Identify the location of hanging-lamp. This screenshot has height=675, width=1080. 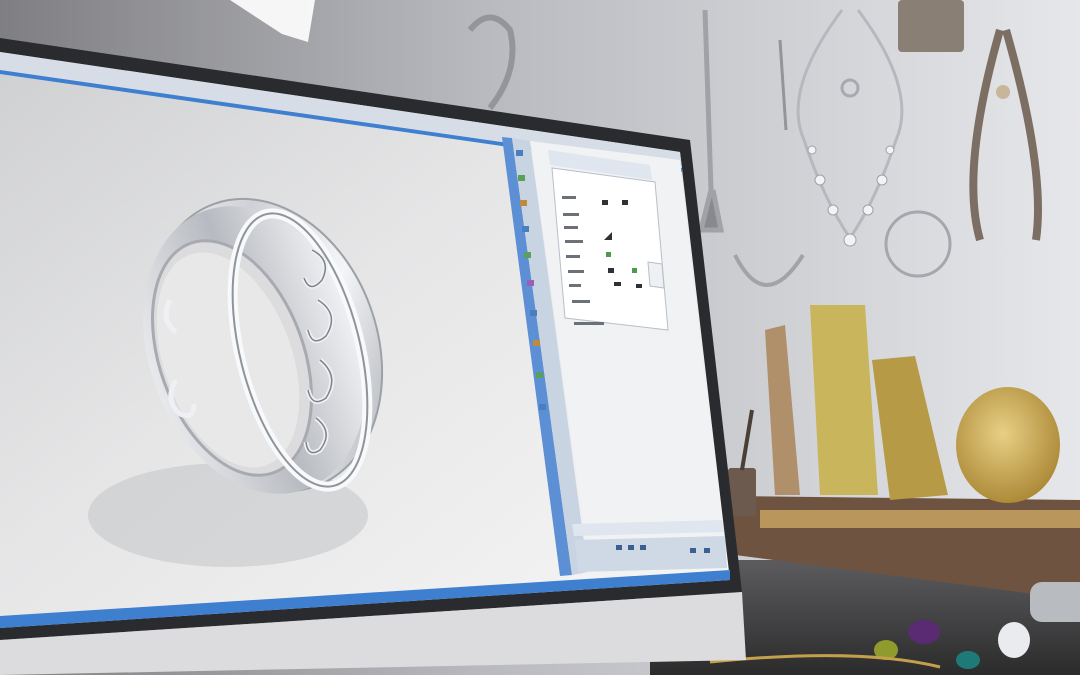
(931, 26).